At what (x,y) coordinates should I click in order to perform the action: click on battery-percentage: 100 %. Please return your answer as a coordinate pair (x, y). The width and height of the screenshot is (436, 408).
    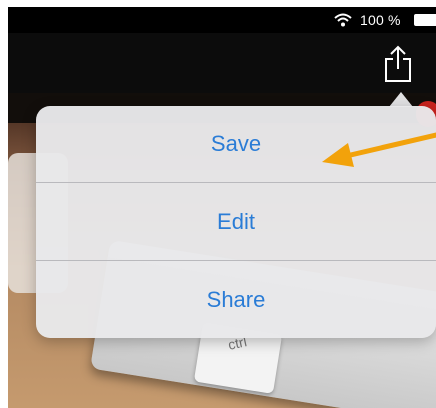
    Looking at the image, I should click on (380, 20).